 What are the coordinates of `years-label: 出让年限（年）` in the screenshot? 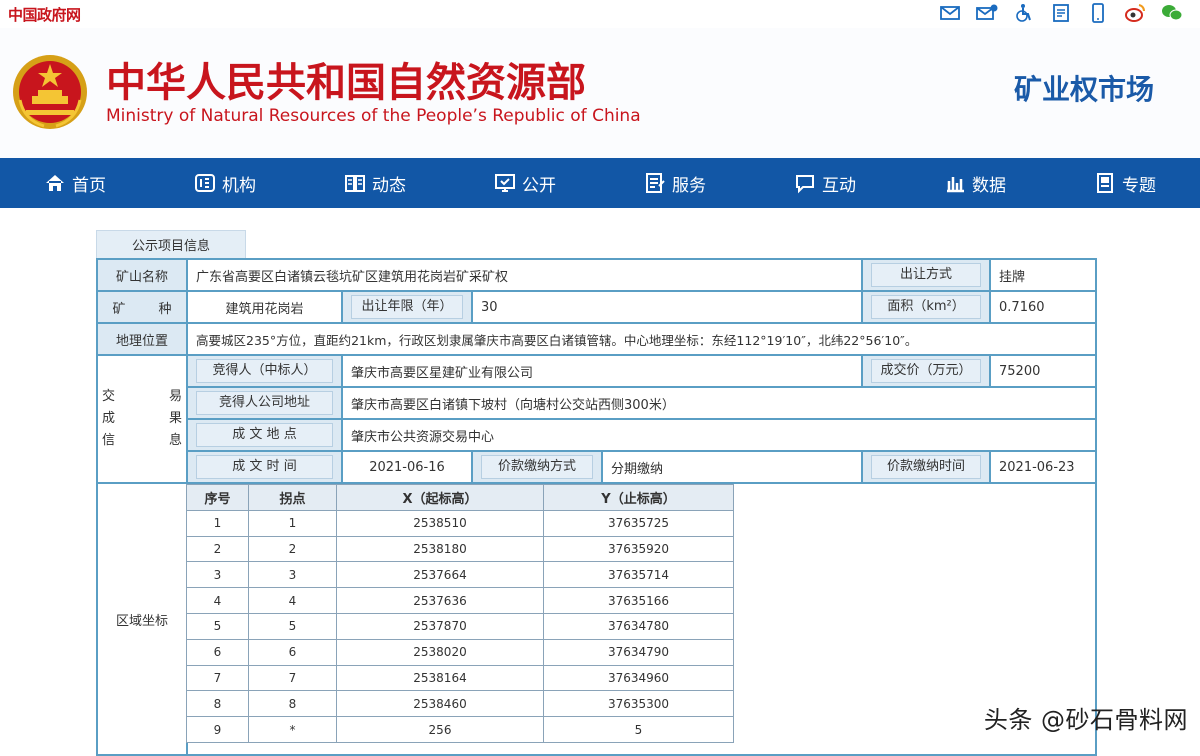 It's located at (407, 307).